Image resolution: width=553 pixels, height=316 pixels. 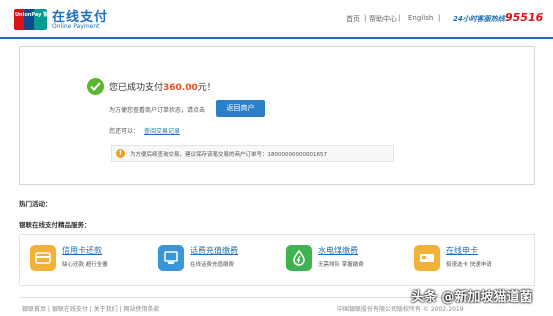 I want to click on service-subtitle: 在线话费充值缴费, so click(x=212, y=265).